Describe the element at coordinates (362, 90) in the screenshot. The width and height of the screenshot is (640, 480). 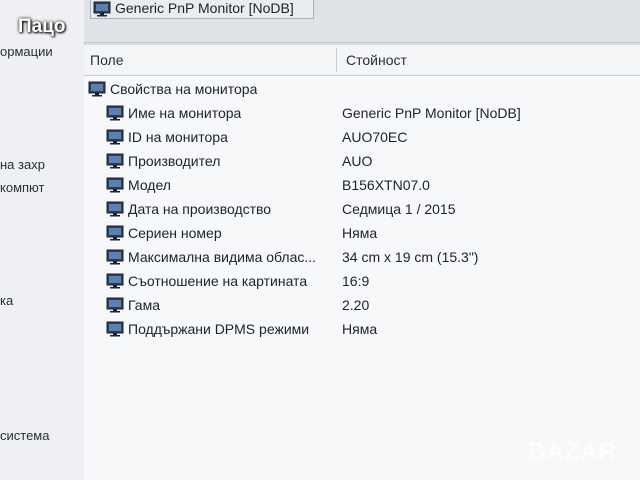
I see `group-row-monitor-properties: Свойства на монитора` at that location.